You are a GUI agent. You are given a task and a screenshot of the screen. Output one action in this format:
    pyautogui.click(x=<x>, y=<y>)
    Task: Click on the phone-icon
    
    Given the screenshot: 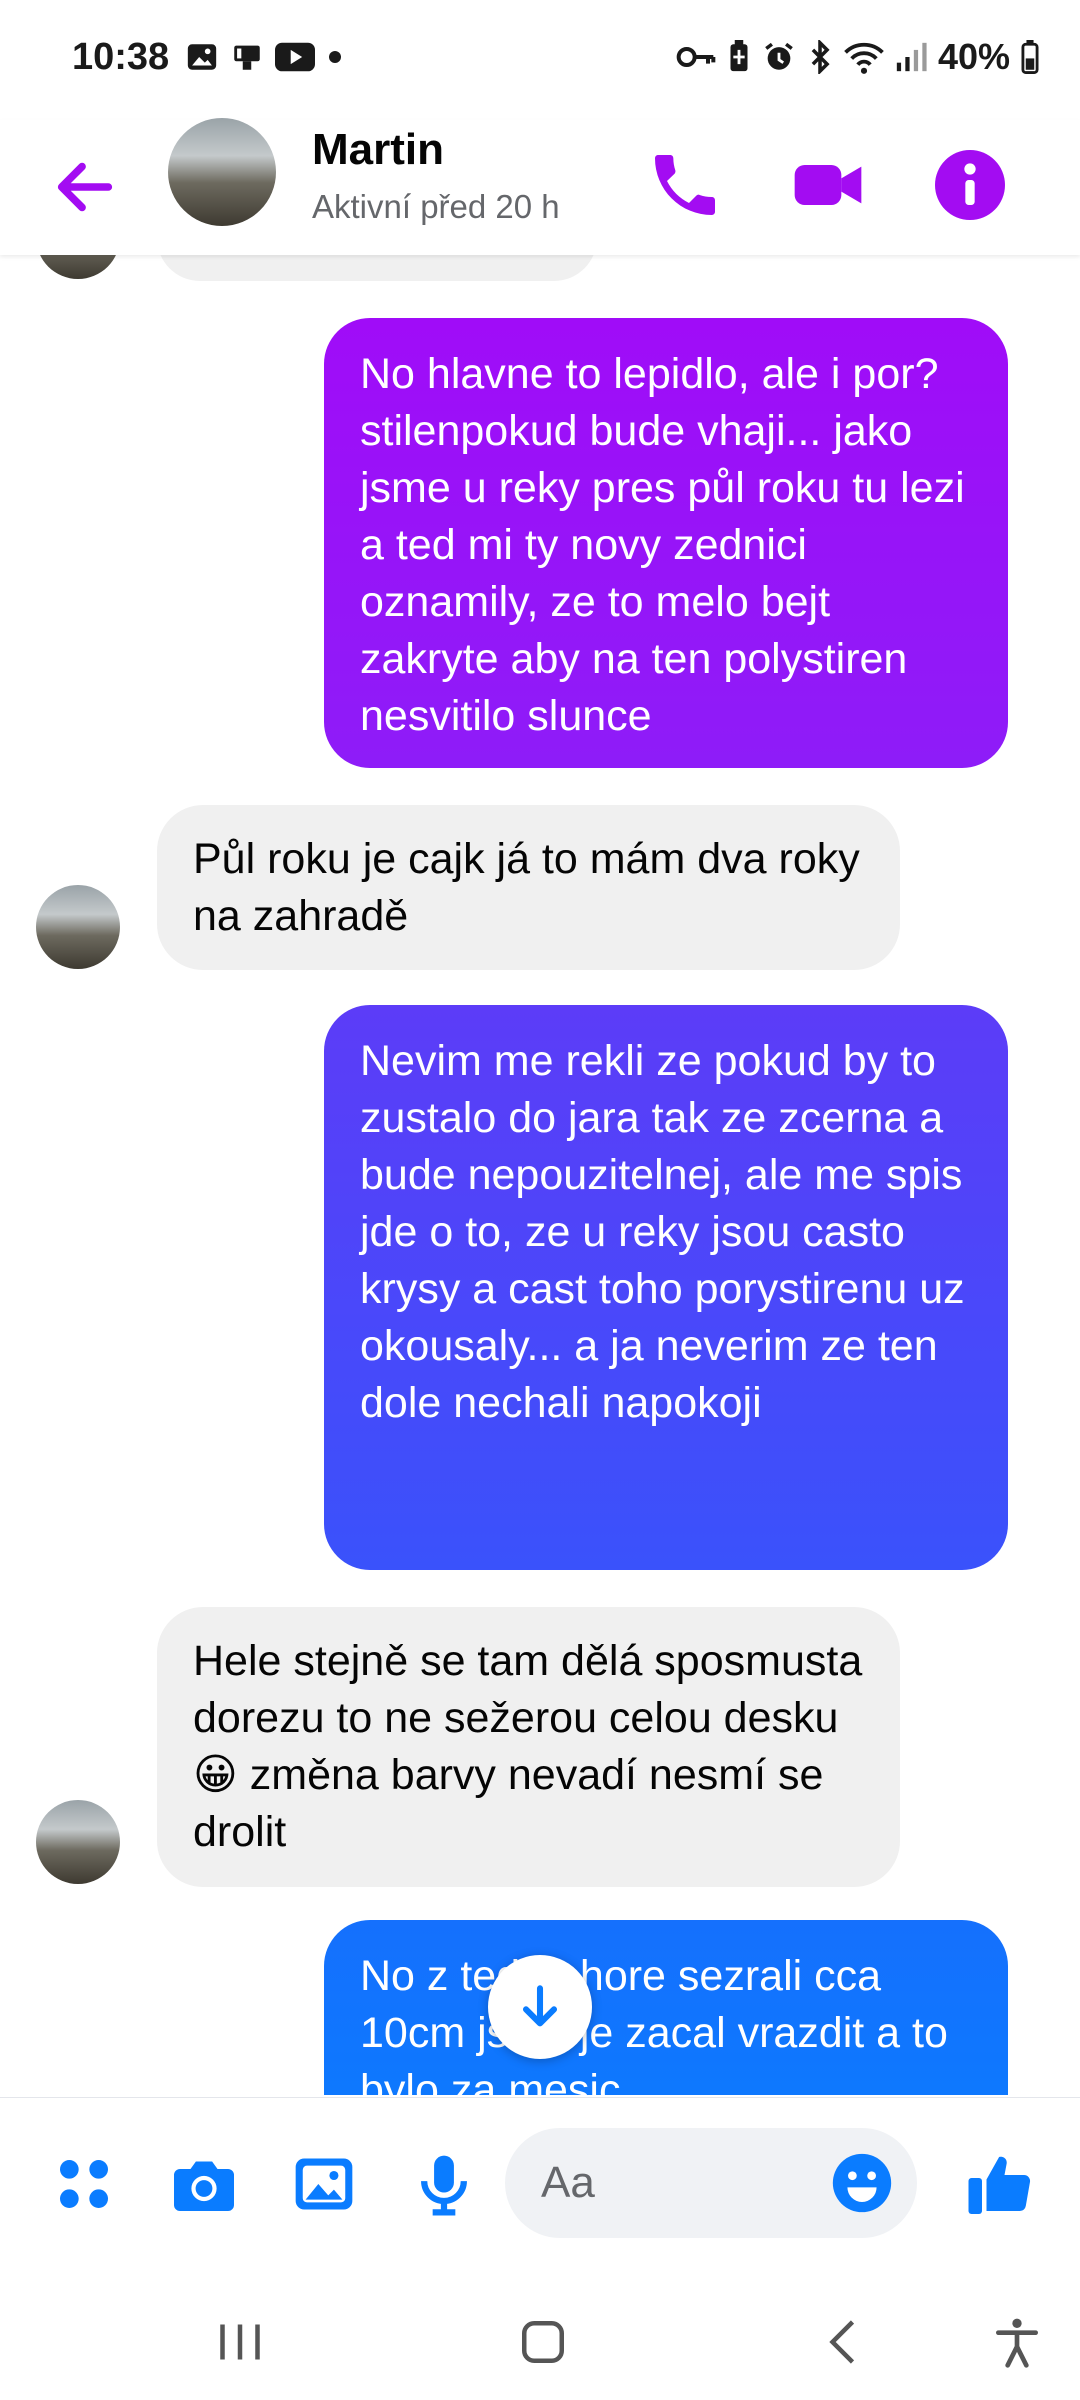 What is the action you would take?
    pyautogui.click(x=685, y=185)
    